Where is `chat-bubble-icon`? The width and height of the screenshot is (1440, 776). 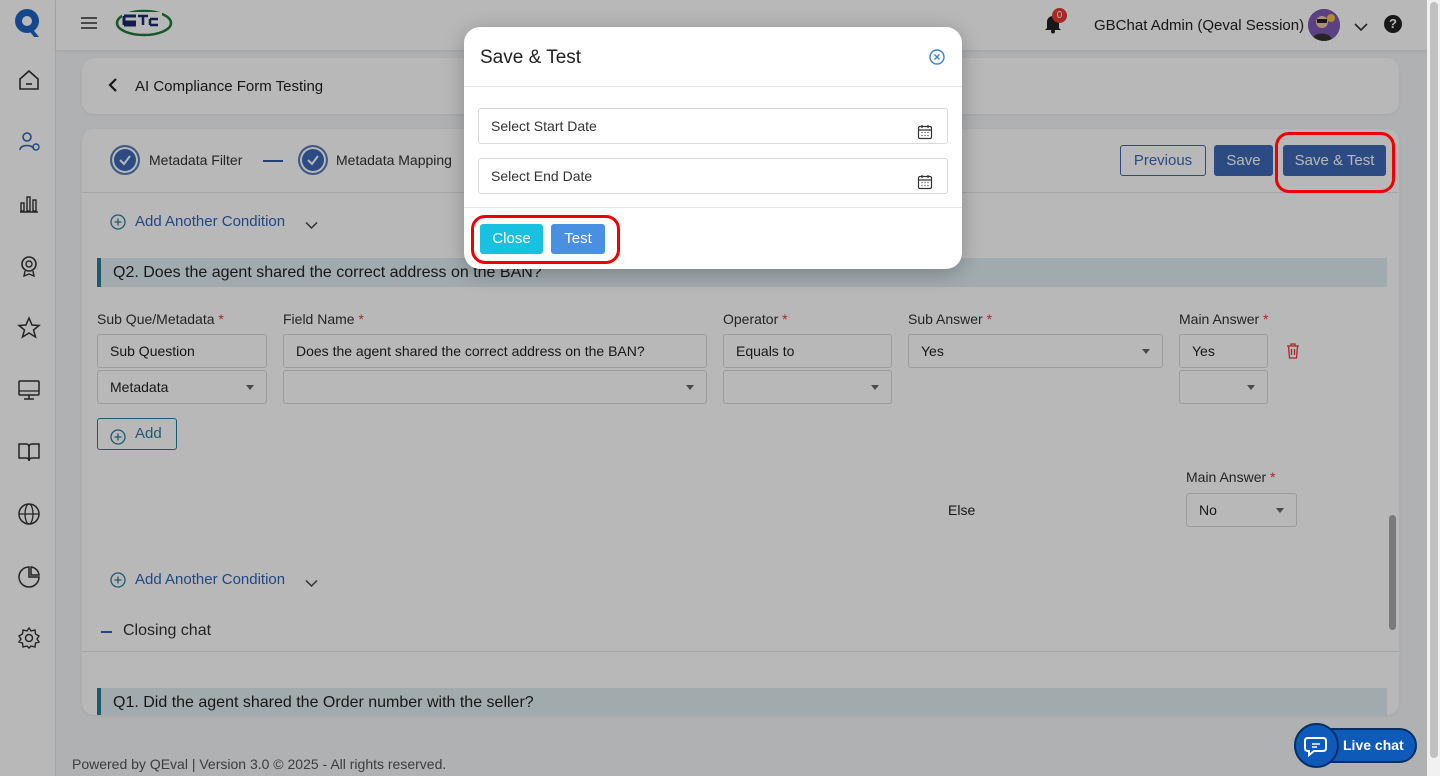 chat-bubble-icon is located at coordinates (1316, 745).